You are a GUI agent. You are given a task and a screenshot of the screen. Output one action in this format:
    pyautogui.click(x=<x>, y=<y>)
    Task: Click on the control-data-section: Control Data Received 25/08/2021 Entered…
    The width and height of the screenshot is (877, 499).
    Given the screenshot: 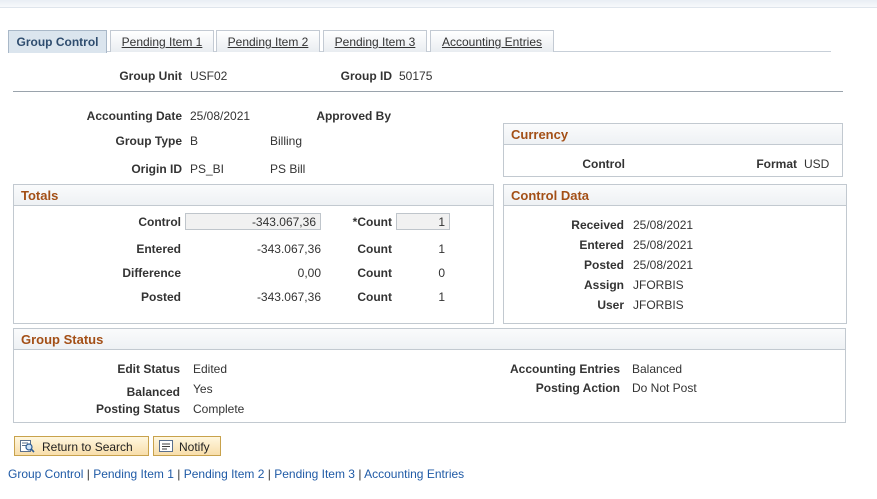 What is the action you would take?
    pyautogui.click(x=675, y=254)
    